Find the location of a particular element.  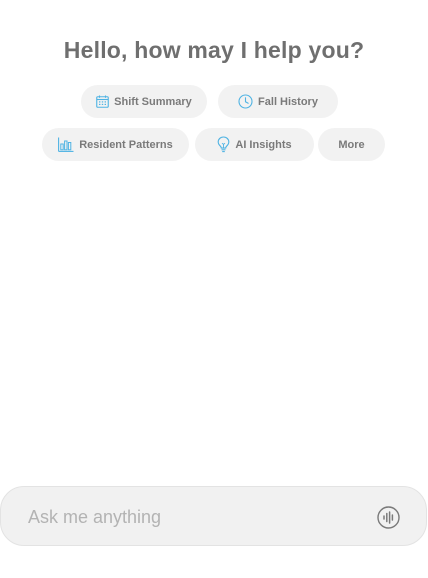

fall-history-label: Fall History is located at coordinates (288, 101).